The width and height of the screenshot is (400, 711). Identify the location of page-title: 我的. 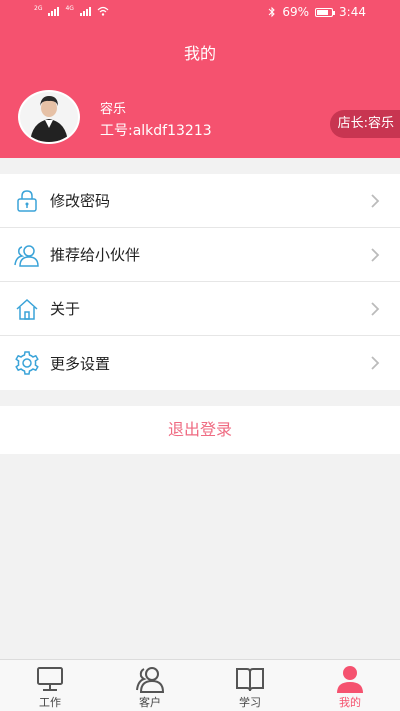
(199, 53).